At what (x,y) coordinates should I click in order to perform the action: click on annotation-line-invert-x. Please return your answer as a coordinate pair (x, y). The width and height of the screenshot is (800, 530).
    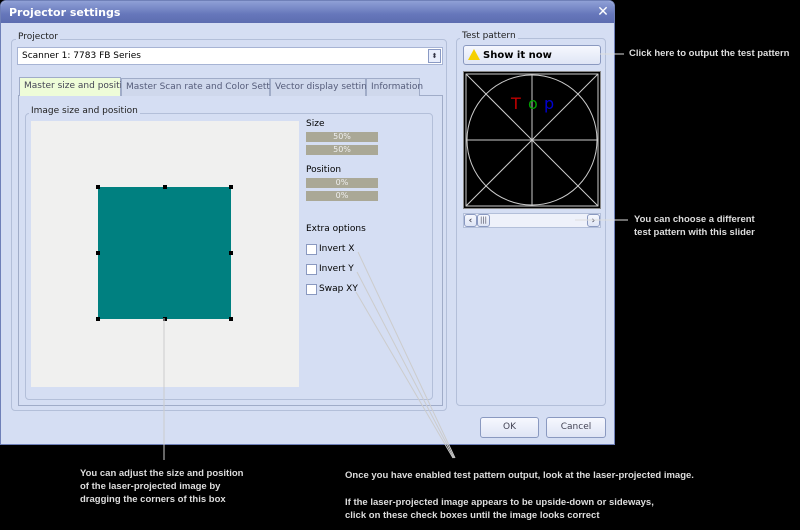
    Looking at the image, I should click on (406, 355).